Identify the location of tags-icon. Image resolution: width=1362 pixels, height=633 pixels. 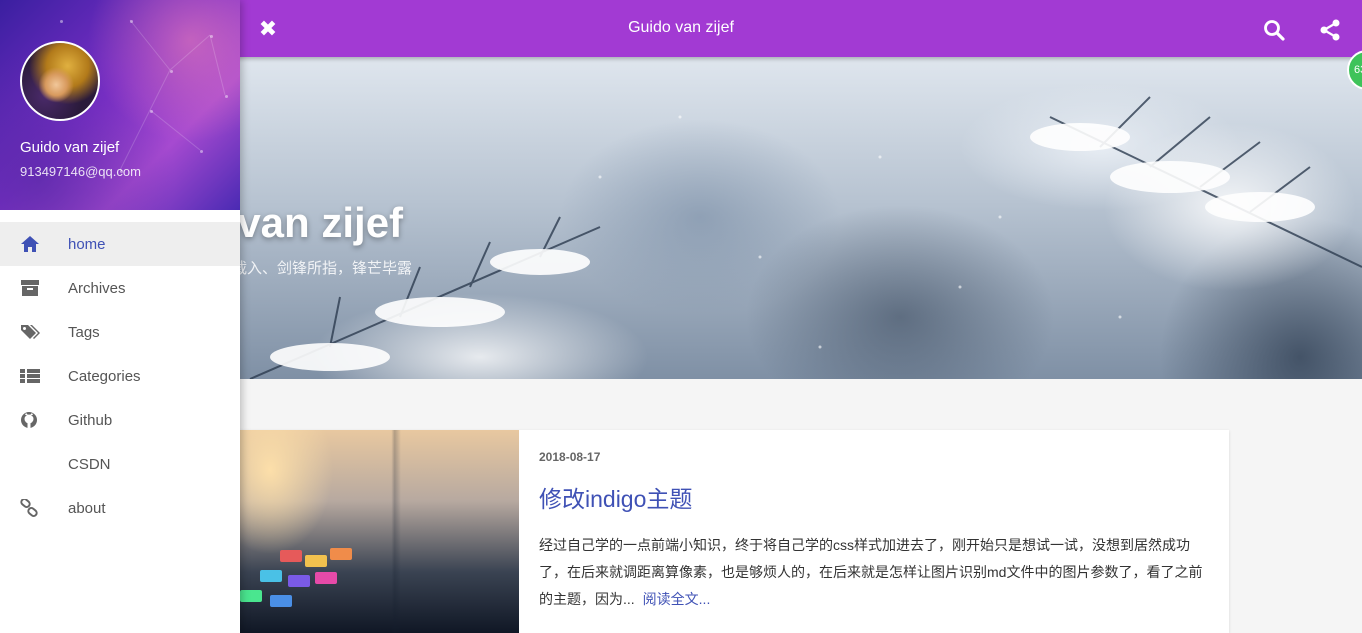
(30, 332).